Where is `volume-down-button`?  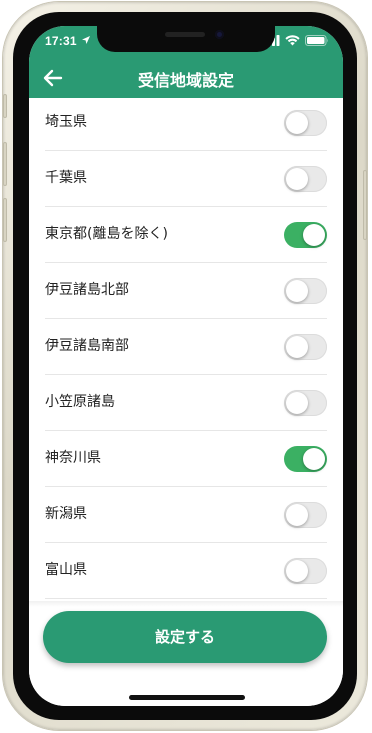 volume-down-button is located at coordinates (5, 220).